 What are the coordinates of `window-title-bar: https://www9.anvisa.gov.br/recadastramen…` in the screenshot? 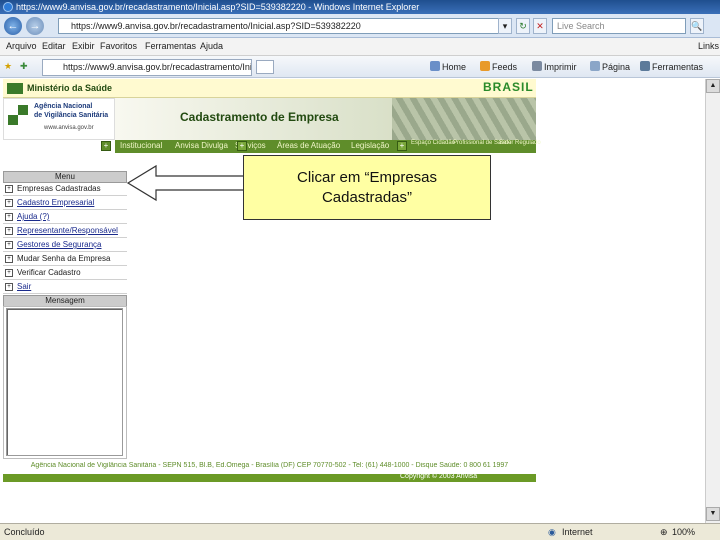 It's located at (360, 7).